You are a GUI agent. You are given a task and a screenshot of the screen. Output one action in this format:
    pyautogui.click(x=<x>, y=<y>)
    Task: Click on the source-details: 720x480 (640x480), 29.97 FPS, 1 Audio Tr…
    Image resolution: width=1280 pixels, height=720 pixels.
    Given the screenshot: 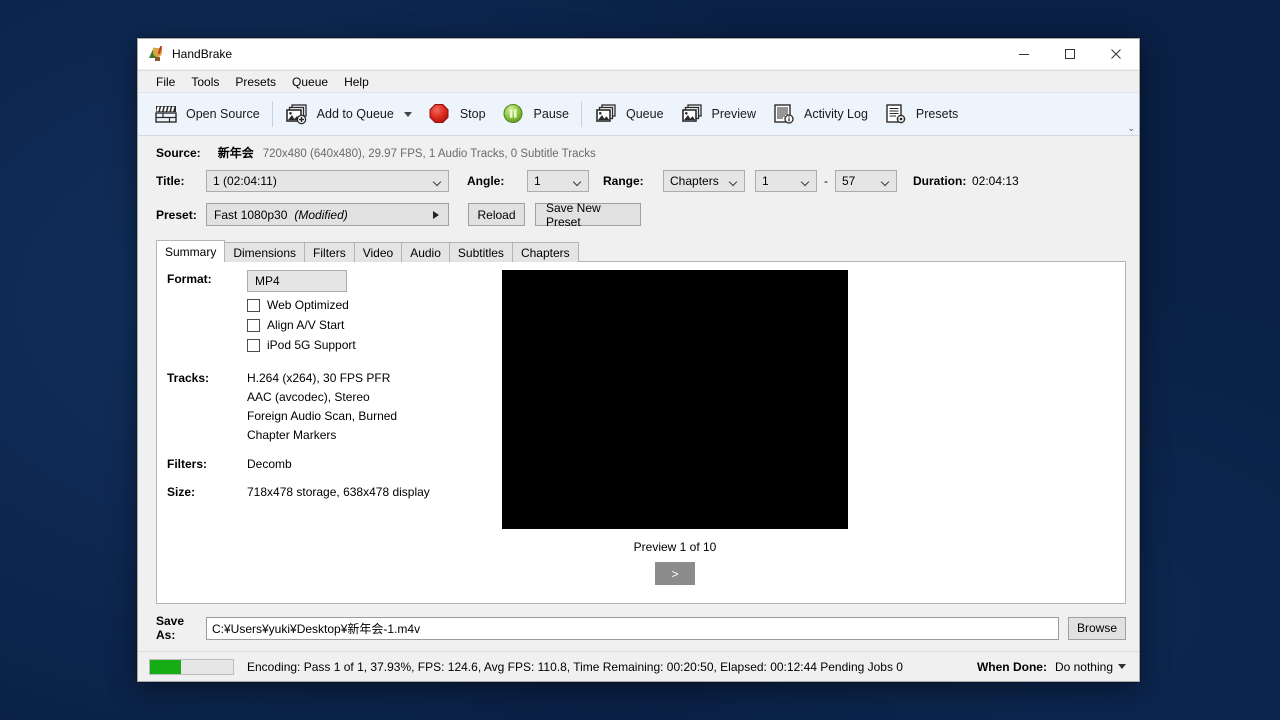 What is the action you would take?
    pyautogui.click(x=429, y=154)
    